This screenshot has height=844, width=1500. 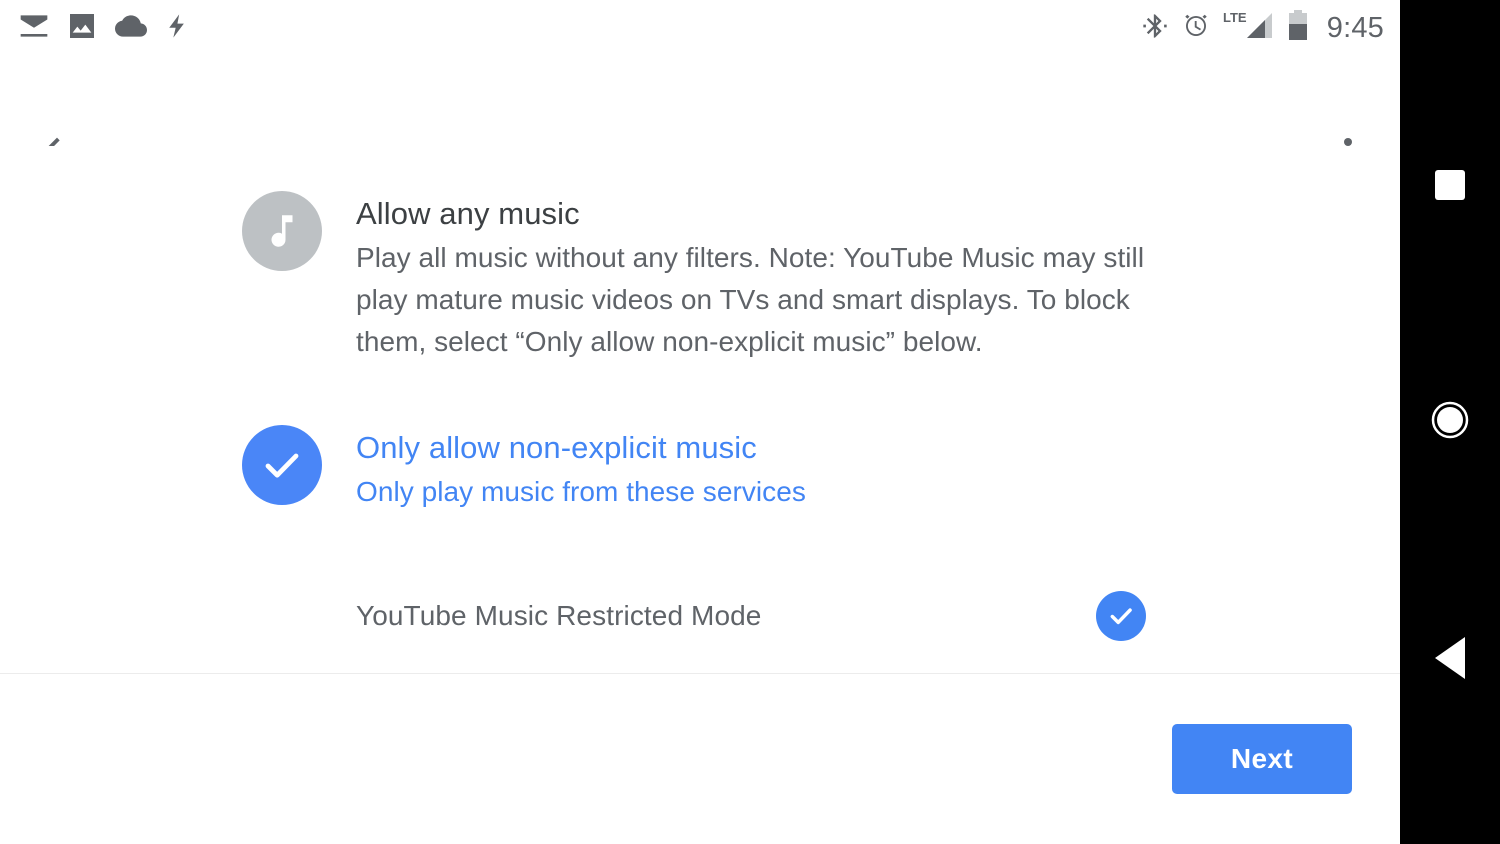 What do you see at coordinates (700, 28) in the screenshot?
I see `status-bar: LTE 9:45` at bounding box center [700, 28].